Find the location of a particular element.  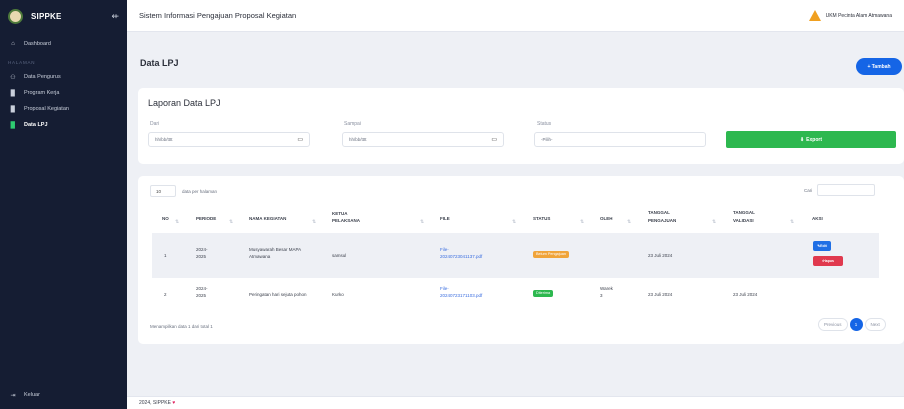

edit-label: Edit is located at coordinates (823, 246).